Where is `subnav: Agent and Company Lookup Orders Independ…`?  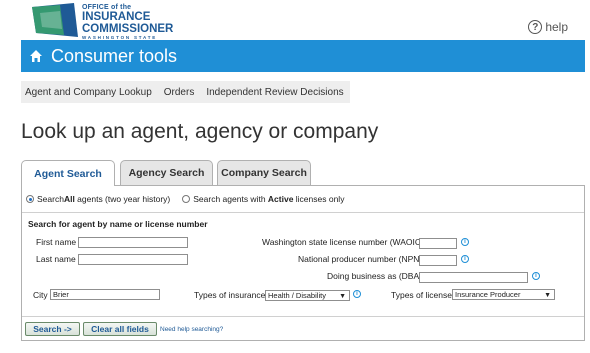
subnav: Agent and Company Lookup Orders Independ… is located at coordinates (185, 92).